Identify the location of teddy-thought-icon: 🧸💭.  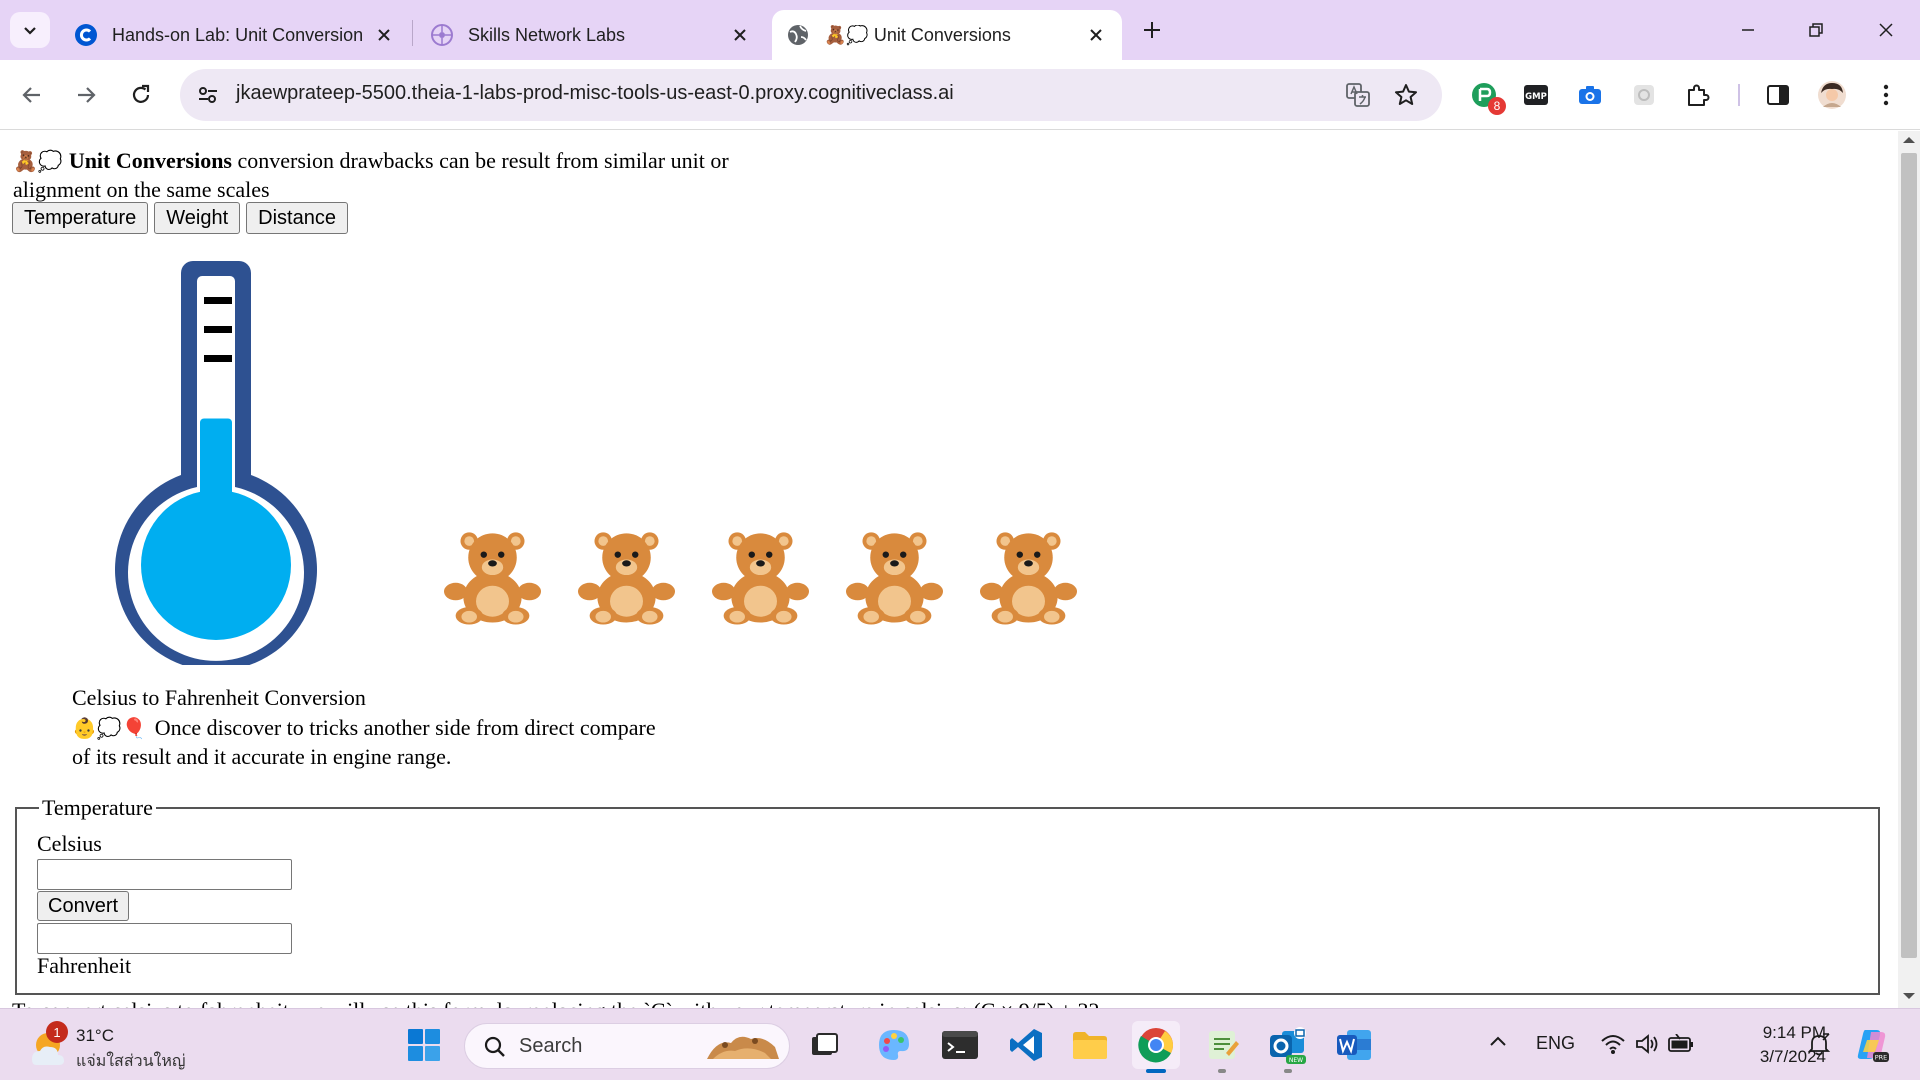
(38, 162).